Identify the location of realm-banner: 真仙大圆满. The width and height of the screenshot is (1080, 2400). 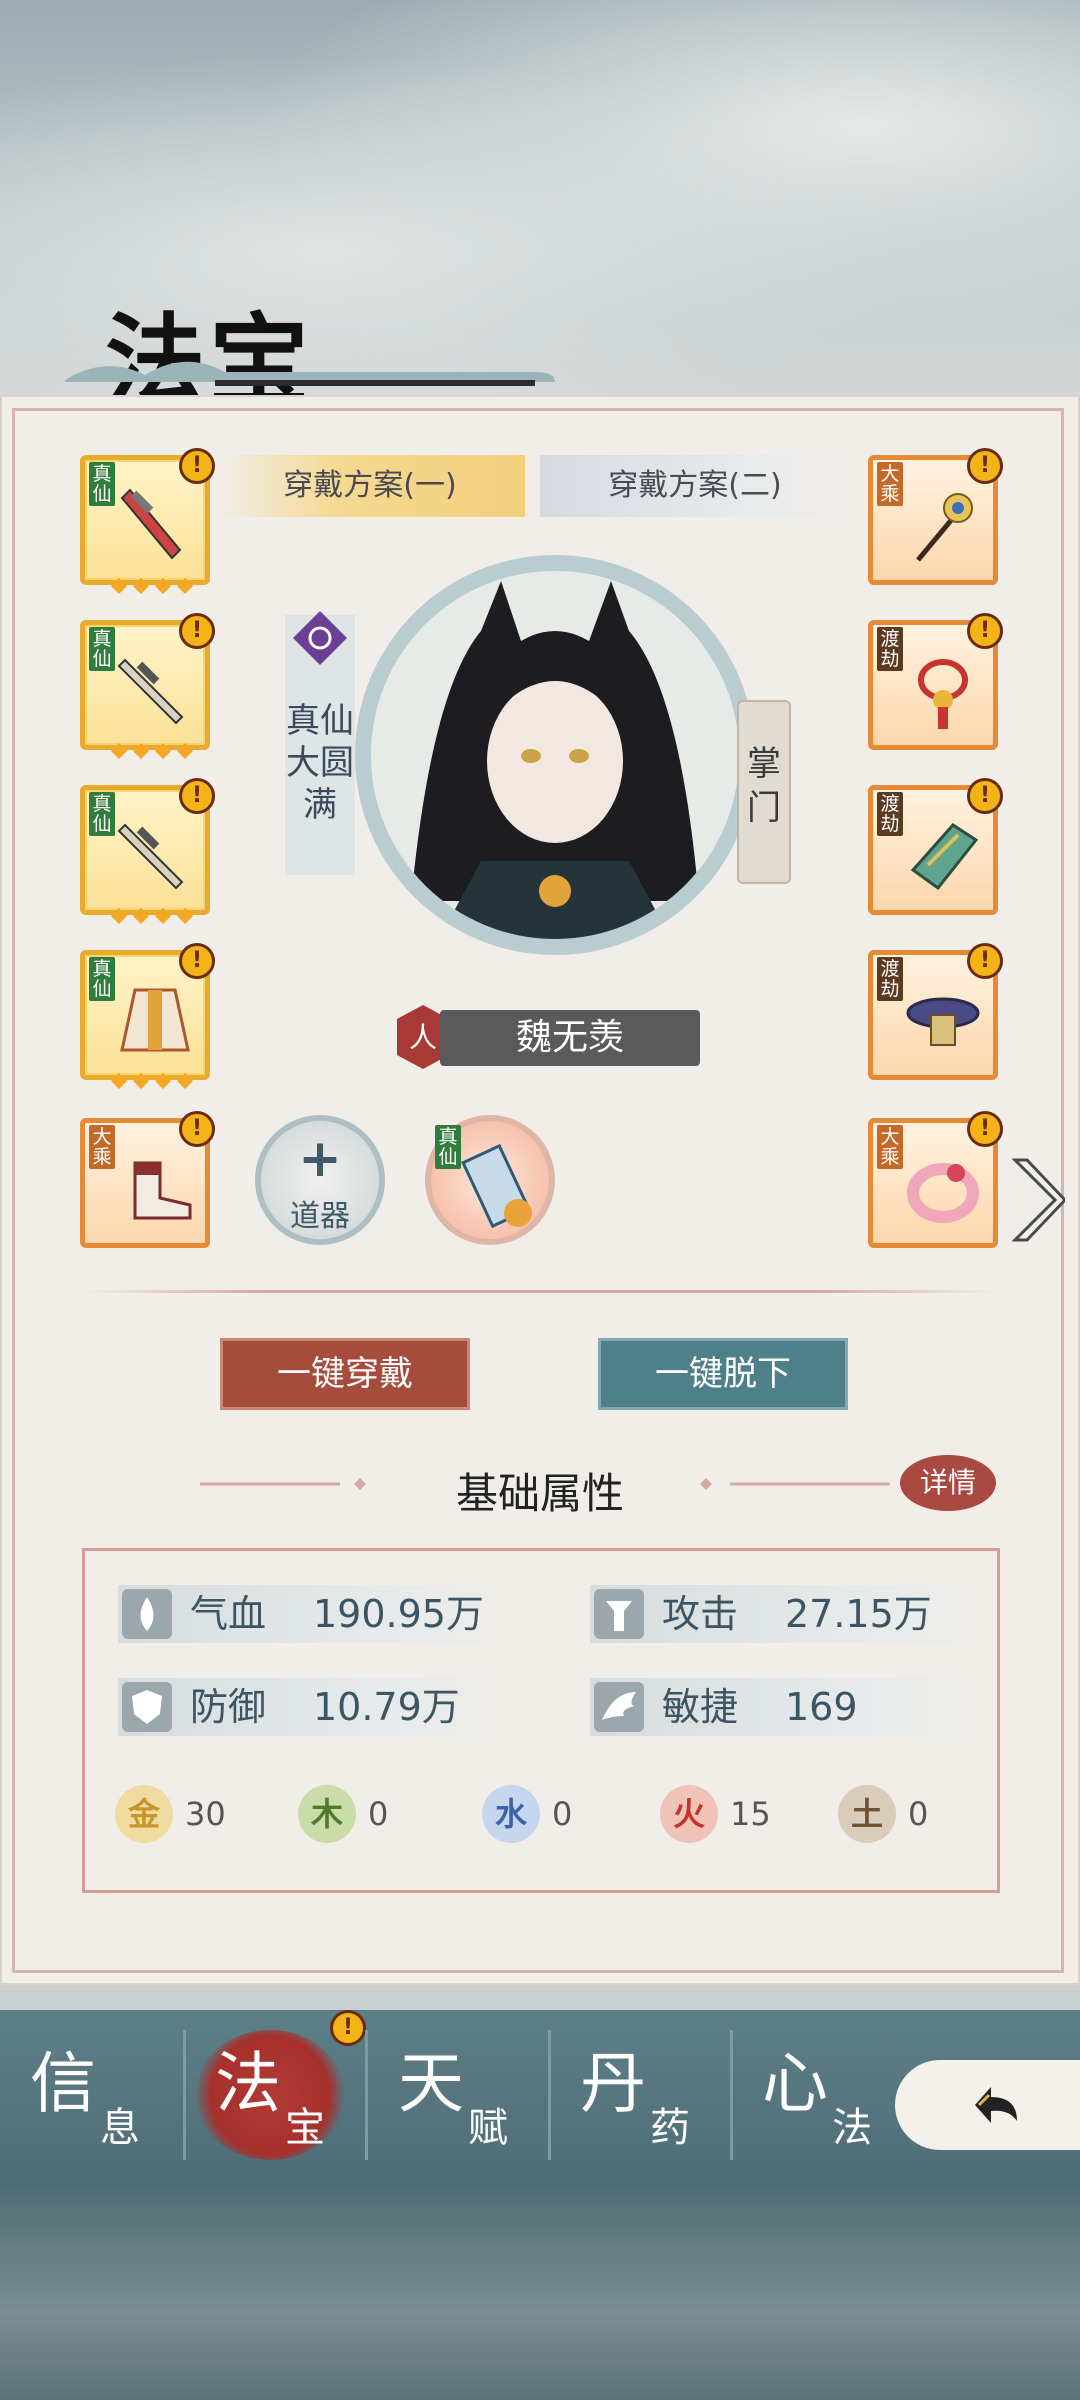
(320, 743).